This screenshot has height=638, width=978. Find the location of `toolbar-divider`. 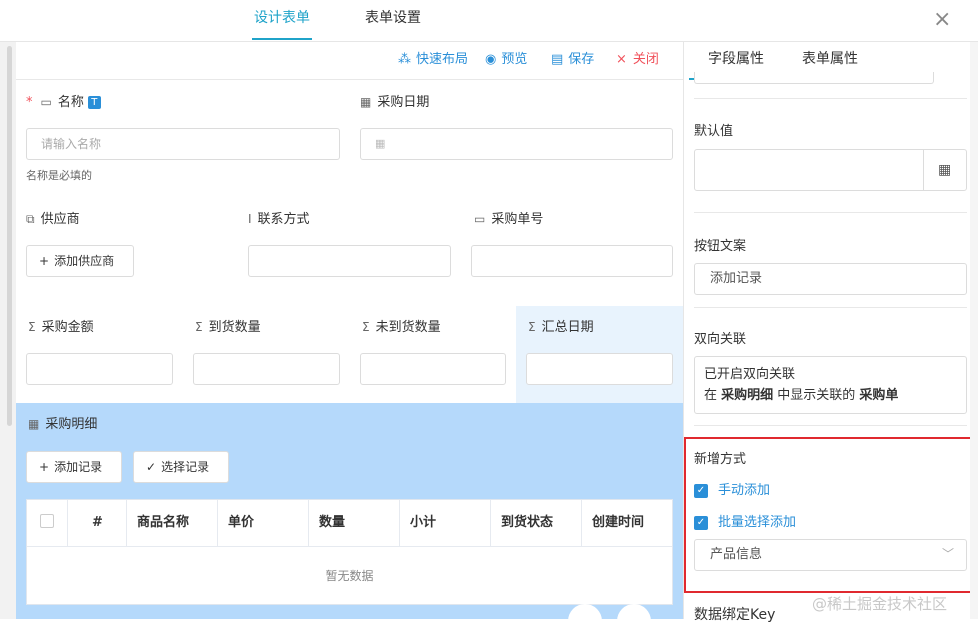

toolbar-divider is located at coordinates (349, 79).